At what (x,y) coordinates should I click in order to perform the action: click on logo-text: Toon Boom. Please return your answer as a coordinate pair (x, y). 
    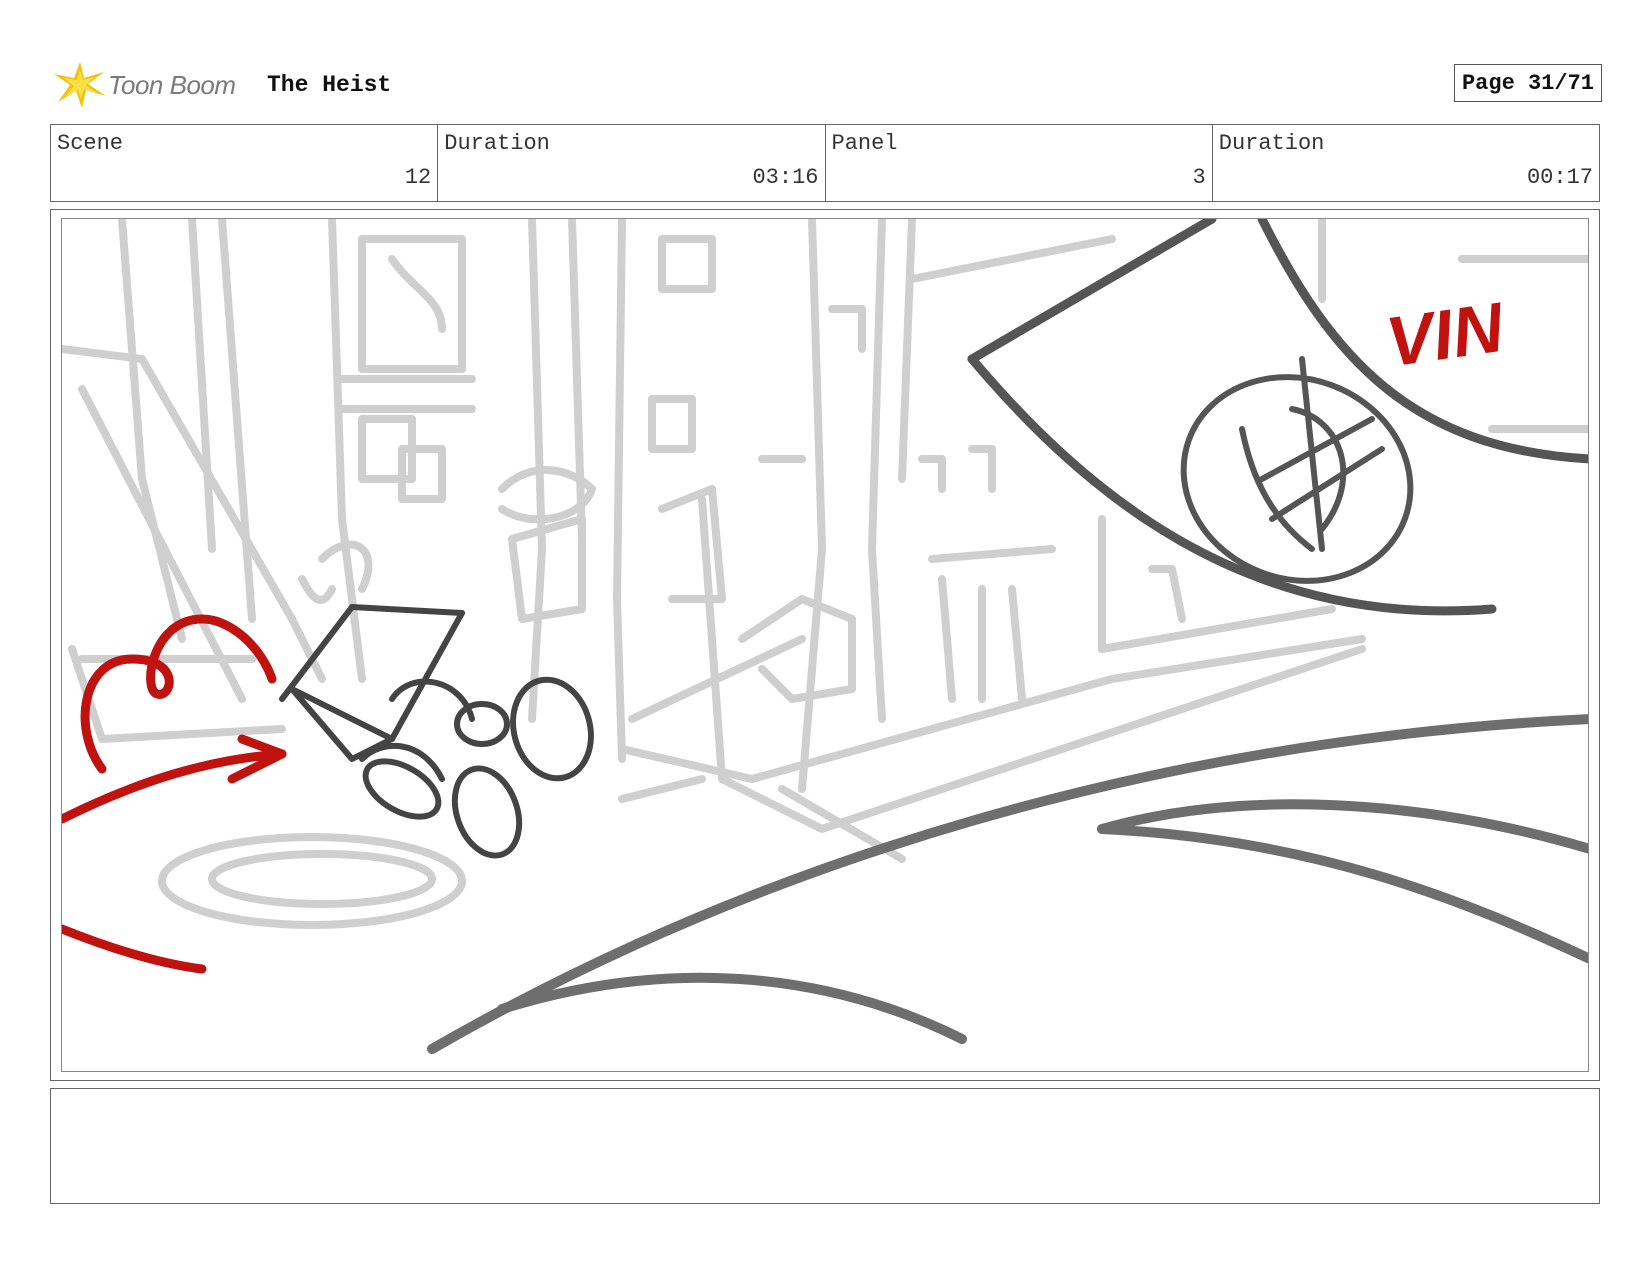
    Looking at the image, I should click on (172, 85).